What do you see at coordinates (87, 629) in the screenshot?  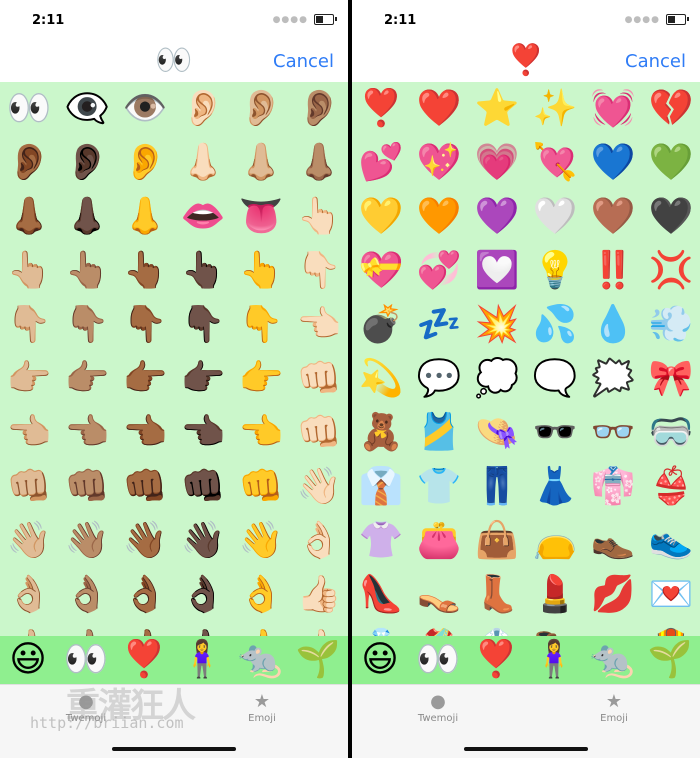 I see `emoji-cell: 👍🏽` at bounding box center [87, 629].